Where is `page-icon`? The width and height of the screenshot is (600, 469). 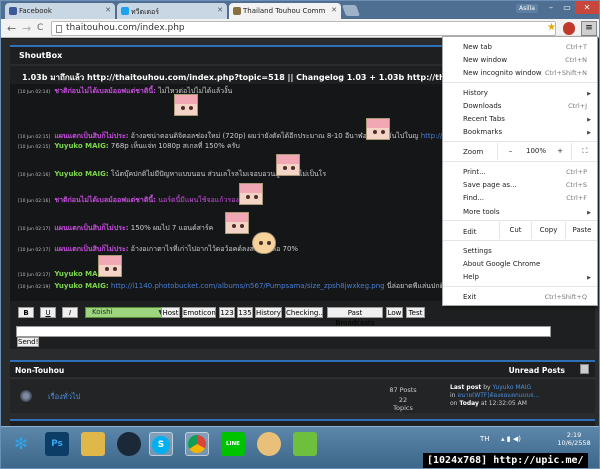 page-icon is located at coordinates (59, 29).